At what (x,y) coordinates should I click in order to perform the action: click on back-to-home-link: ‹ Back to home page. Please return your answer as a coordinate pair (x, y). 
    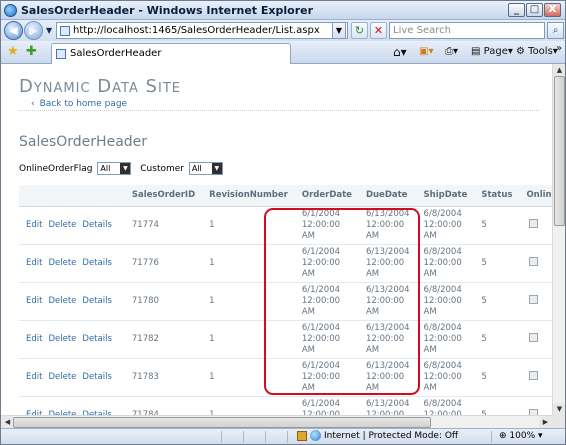
    Looking at the image, I should click on (81, 104).